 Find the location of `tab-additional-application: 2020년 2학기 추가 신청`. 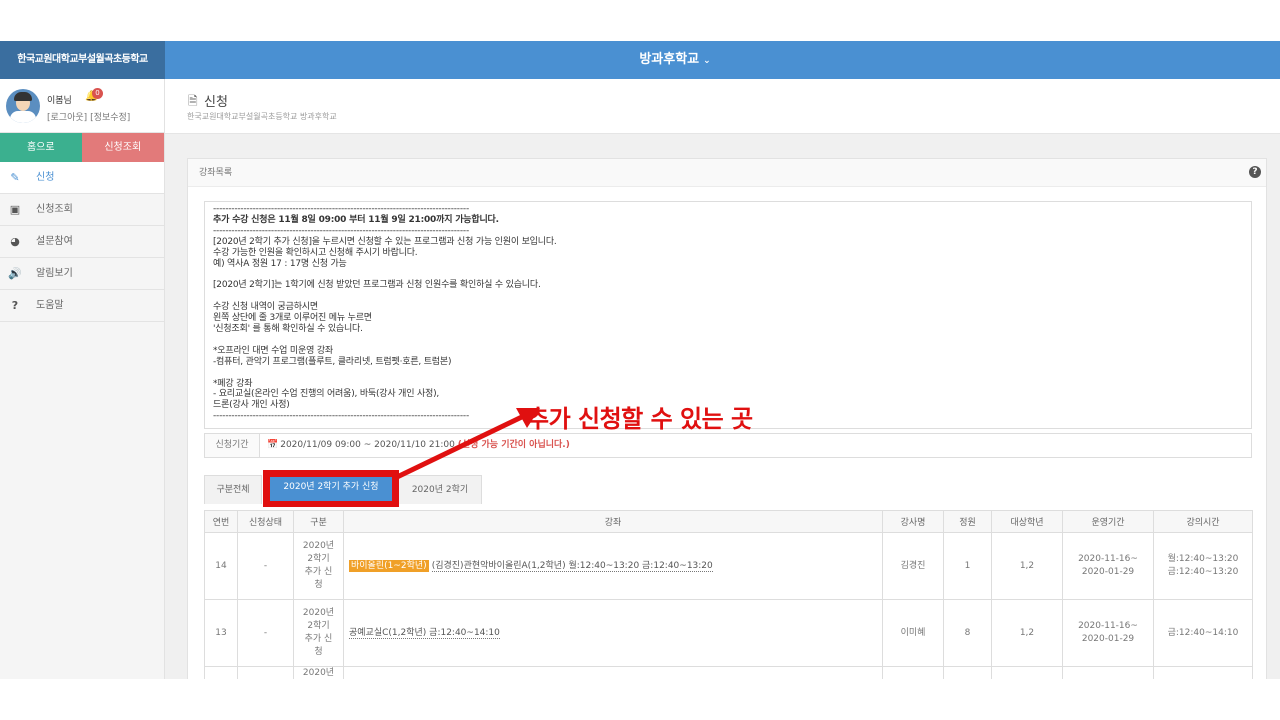

tab-additional-application: 2020년 2학기 추가 신청 is located at coordinates (331, 489).